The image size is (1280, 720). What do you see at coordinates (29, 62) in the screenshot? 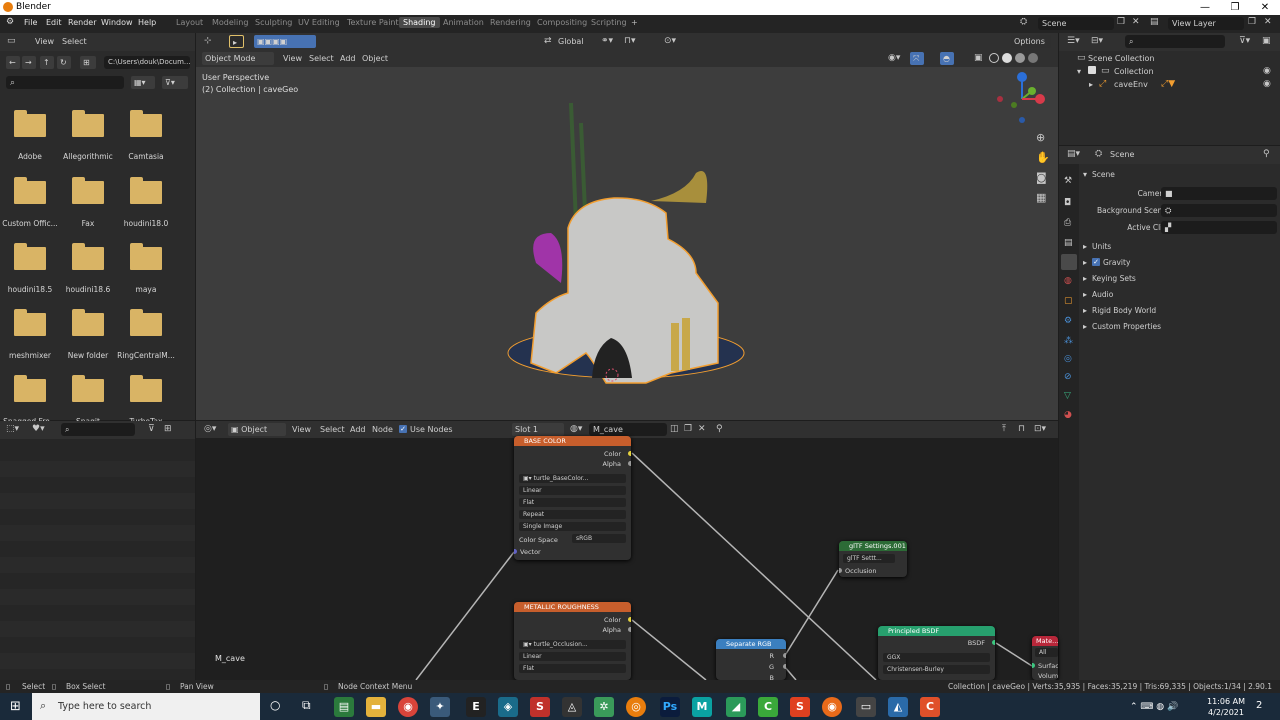
I see `forward-arrow-icon: →` at bounding box center [29, 62].